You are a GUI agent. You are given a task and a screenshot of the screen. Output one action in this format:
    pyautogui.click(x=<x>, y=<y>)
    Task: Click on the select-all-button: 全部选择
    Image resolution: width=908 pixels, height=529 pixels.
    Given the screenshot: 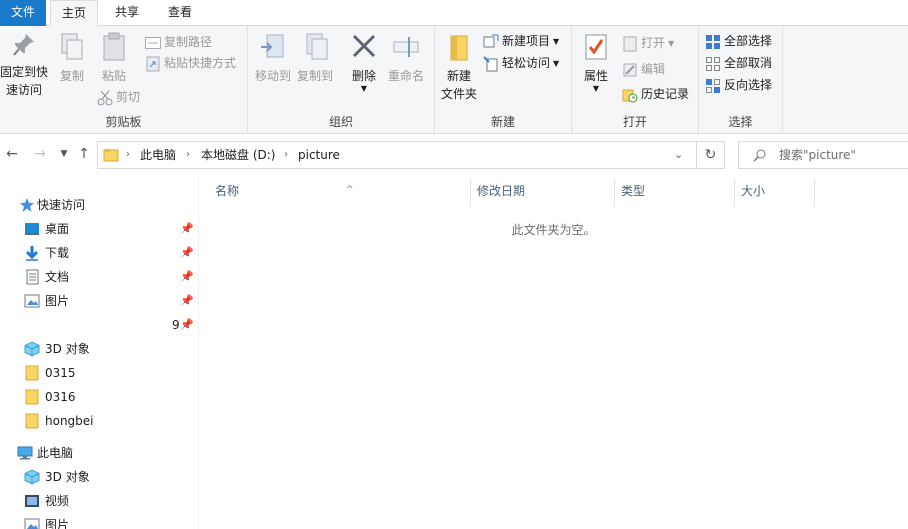 What is the action you would take?
    pyautogui.click(x=738, y=41)
    